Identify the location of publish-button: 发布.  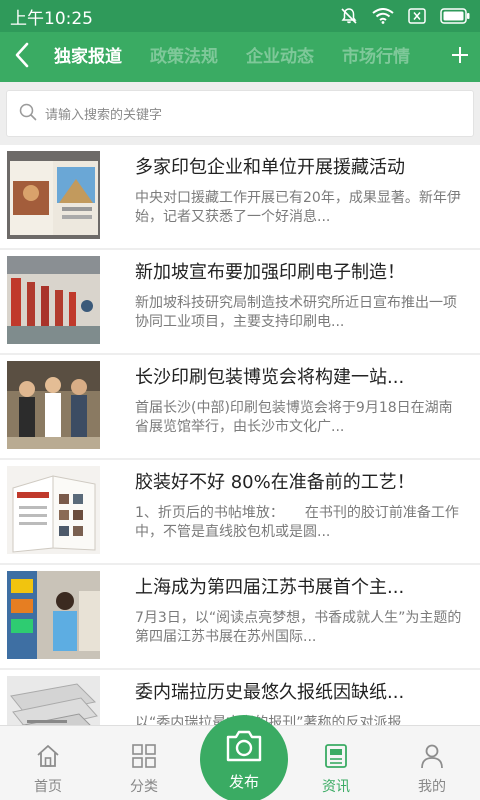
(244, 757).